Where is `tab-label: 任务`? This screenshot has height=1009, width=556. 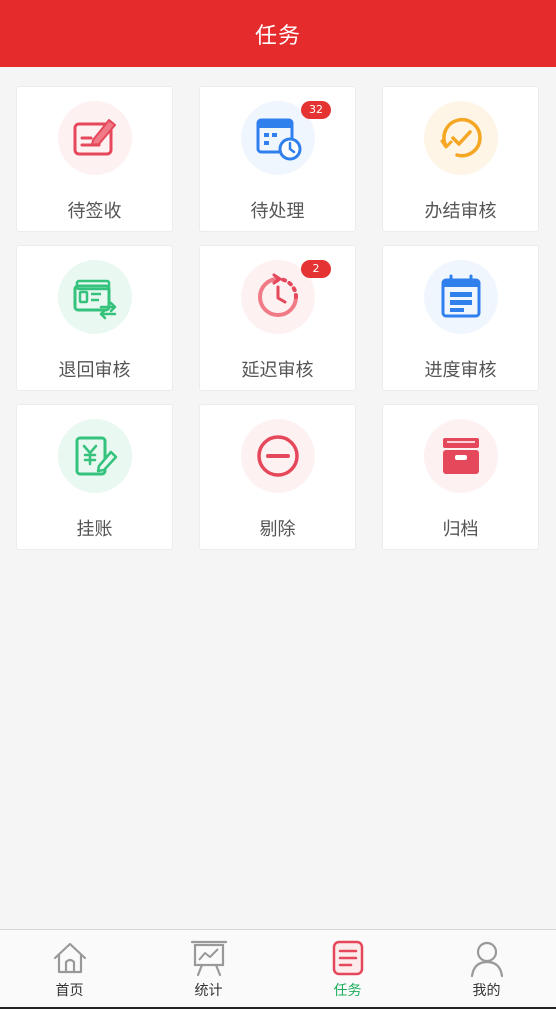 tab-label: 任务 is located at coordinates (347, 991).